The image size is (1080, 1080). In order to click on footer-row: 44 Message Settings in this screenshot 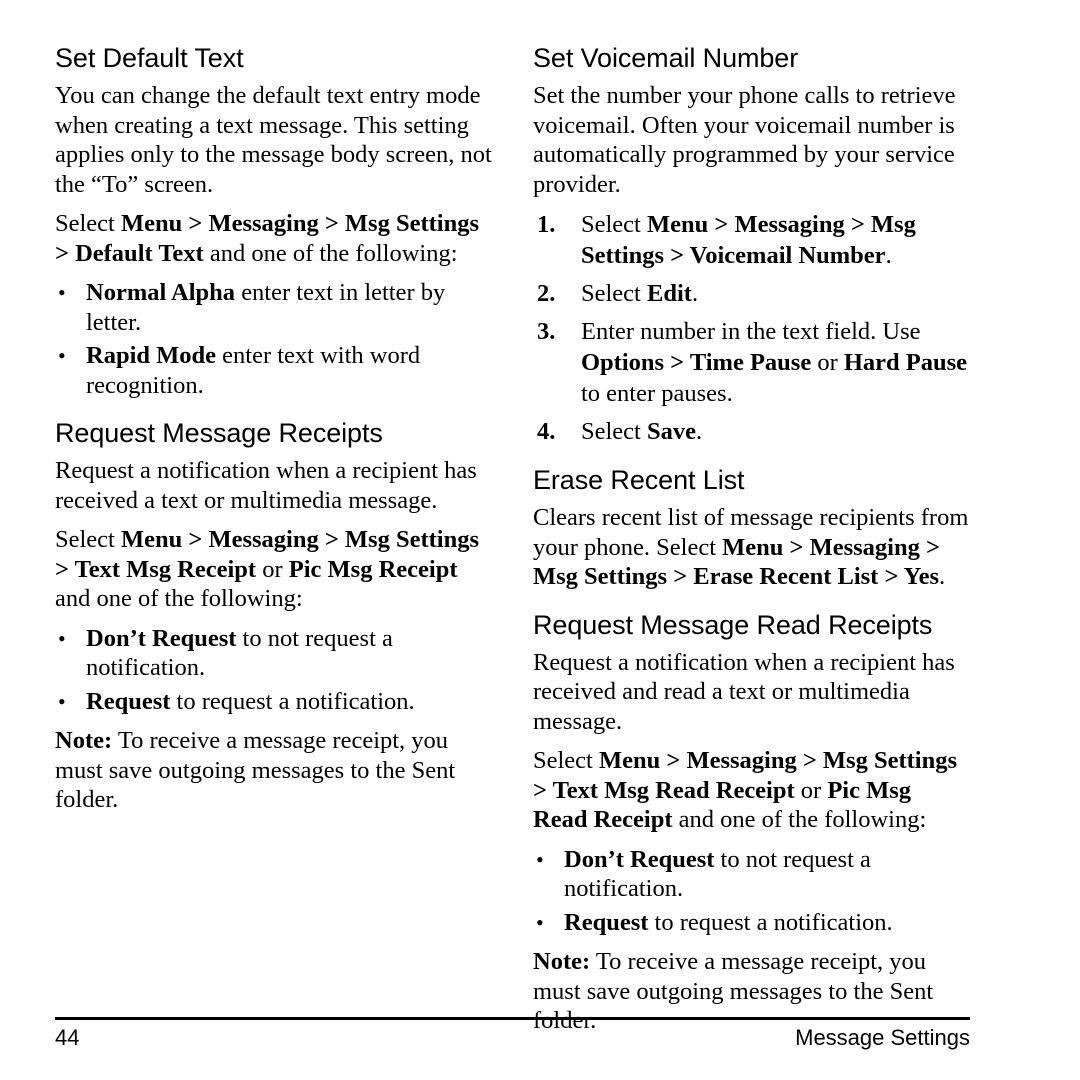, I will do `click(512, 1038)`.